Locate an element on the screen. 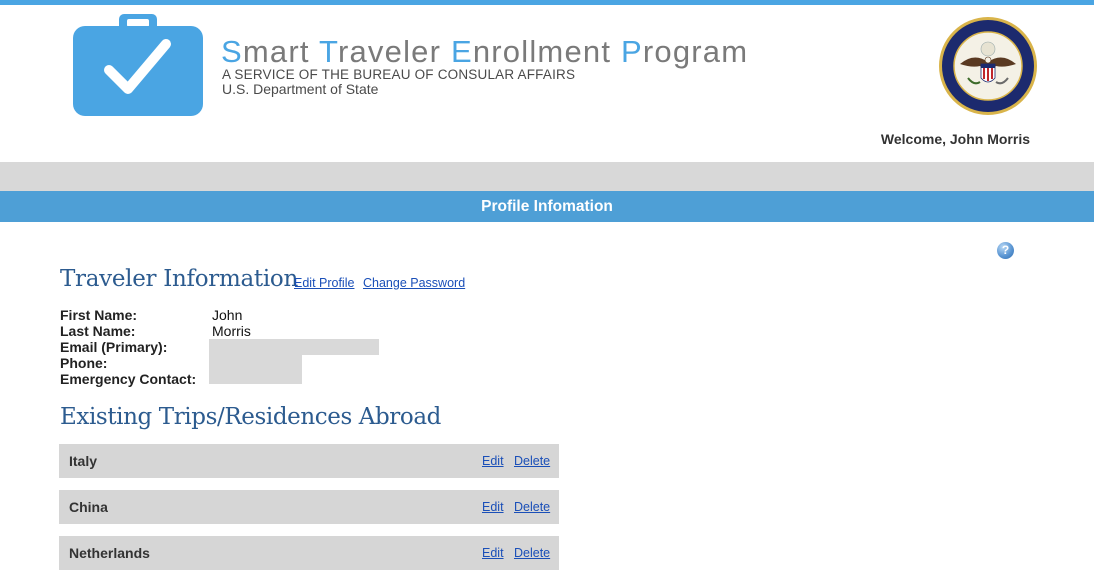 The height and width of the screenshot is (574, 1094). department-of-state-seal-icon is located at coordinates (988, 66).